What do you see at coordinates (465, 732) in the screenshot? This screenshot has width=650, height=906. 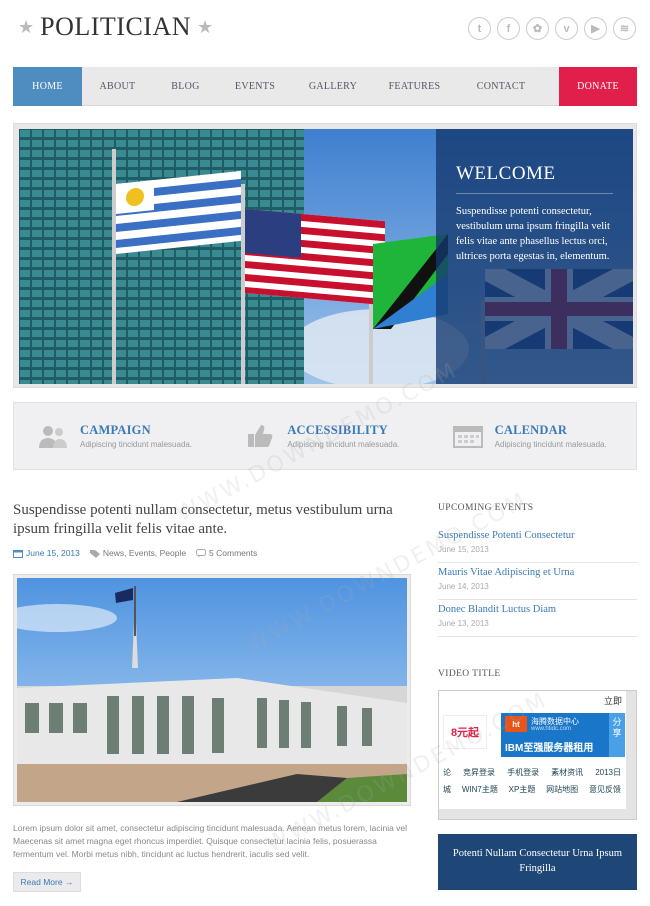 I see `promo-badge: 8元起` at bounding box center [465, 732].